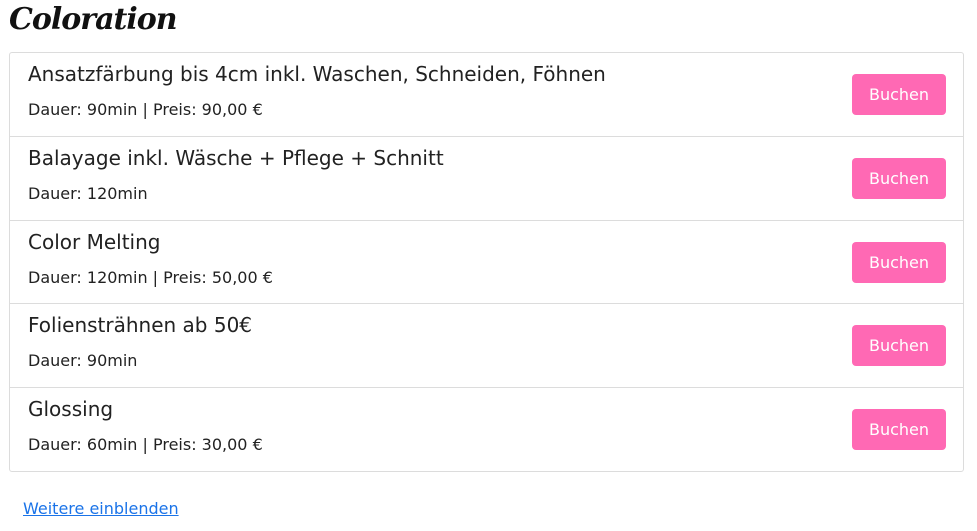 This screenshot has width=977, height=531. I want to click on service-meta: Dauer: 120min | Preis: 50,00 €, so click(150, 277).